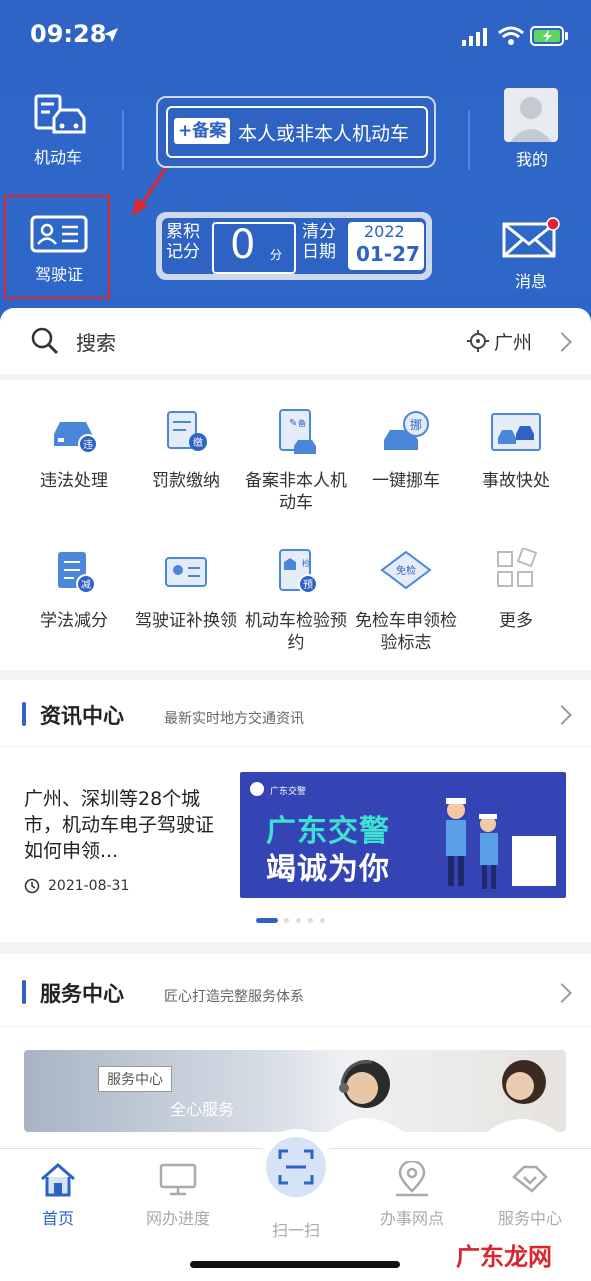 This screenshot has height=1281, width=591. What do you see at coordinates (295, 1230) in the screenshot?
I see `tab-scan-label: 扫一扫` at bounding box center [295, 1230].